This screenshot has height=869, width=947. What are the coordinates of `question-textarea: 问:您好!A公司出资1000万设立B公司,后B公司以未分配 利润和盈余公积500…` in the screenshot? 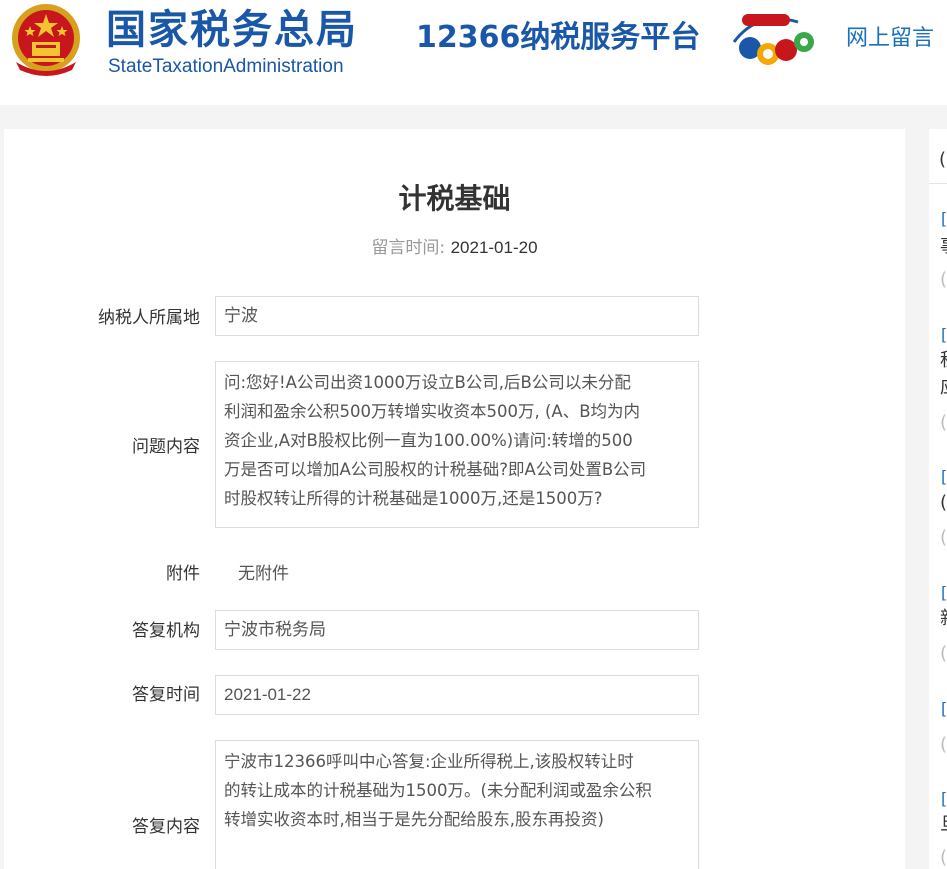 It's located at (457, 444).